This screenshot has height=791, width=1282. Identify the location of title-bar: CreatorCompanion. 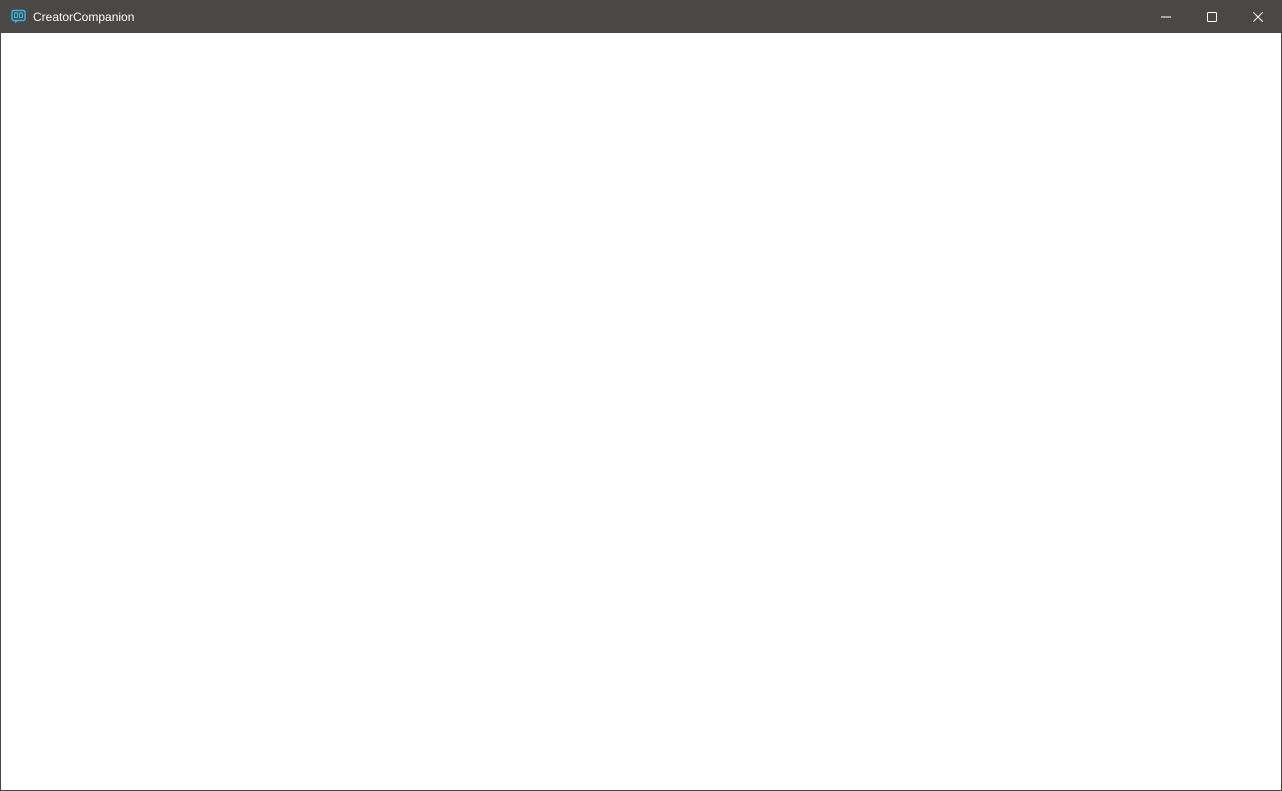
(641, 17).